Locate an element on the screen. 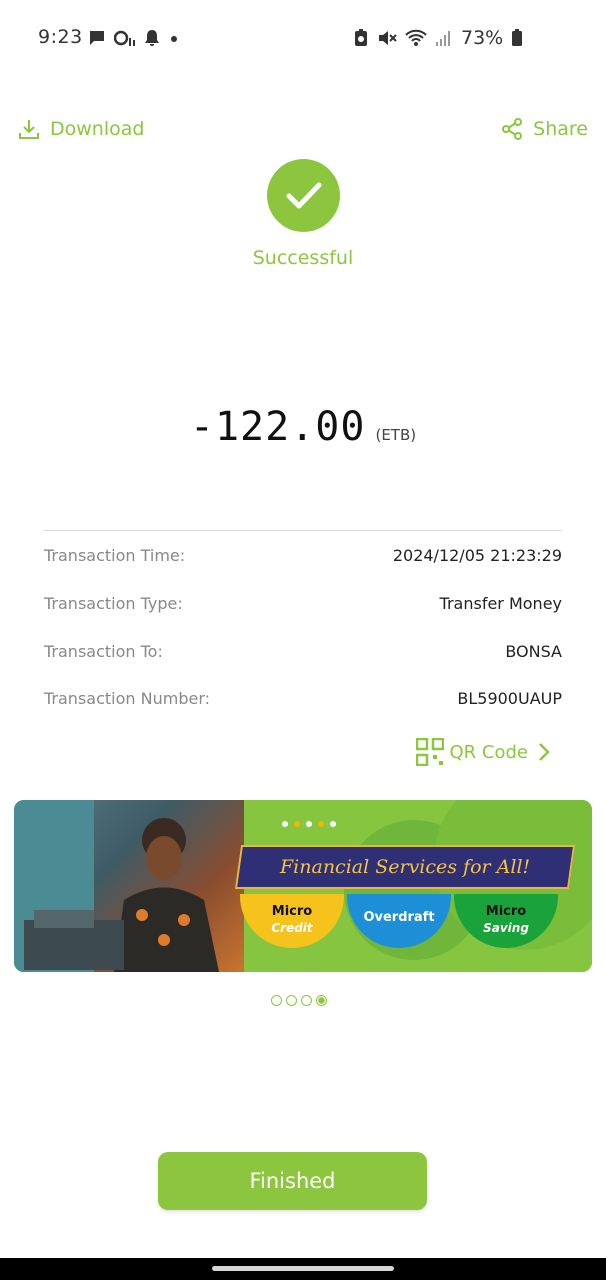 Image resolution: width=606 pixels, height=1280 pixels. status-bar: 9:23 73% is located at coordinates (303, 38).